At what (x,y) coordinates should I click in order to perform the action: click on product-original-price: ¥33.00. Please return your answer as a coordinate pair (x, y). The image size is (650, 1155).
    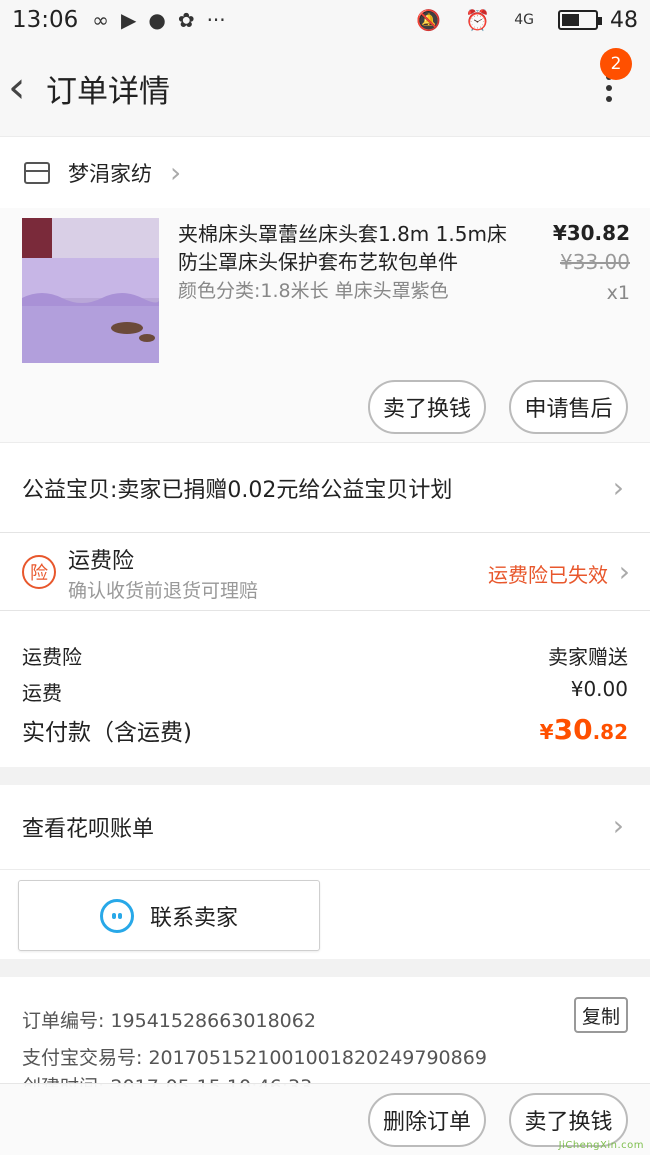
    Looking at the image, I should click on (595, 262).